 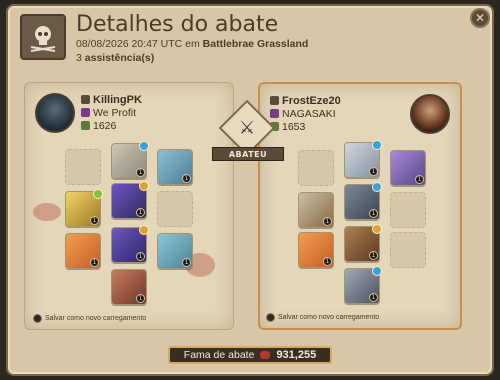 I want to click on food-slot, so click(x=408, y=250).